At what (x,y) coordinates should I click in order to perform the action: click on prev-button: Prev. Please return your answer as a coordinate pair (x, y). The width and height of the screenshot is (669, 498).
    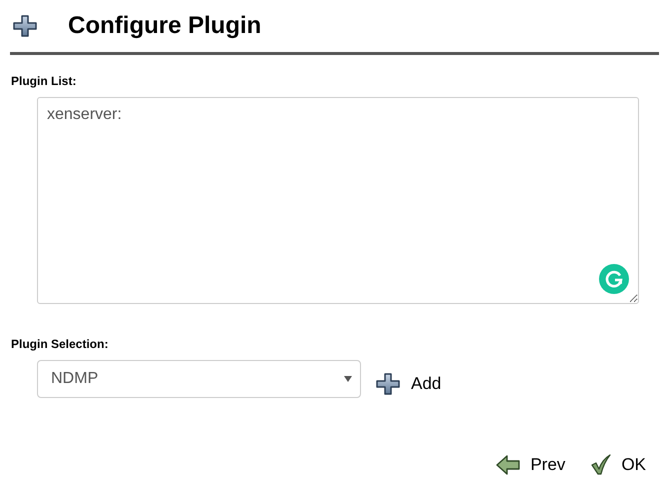
    Looking at the image, I should click on (531, 465).